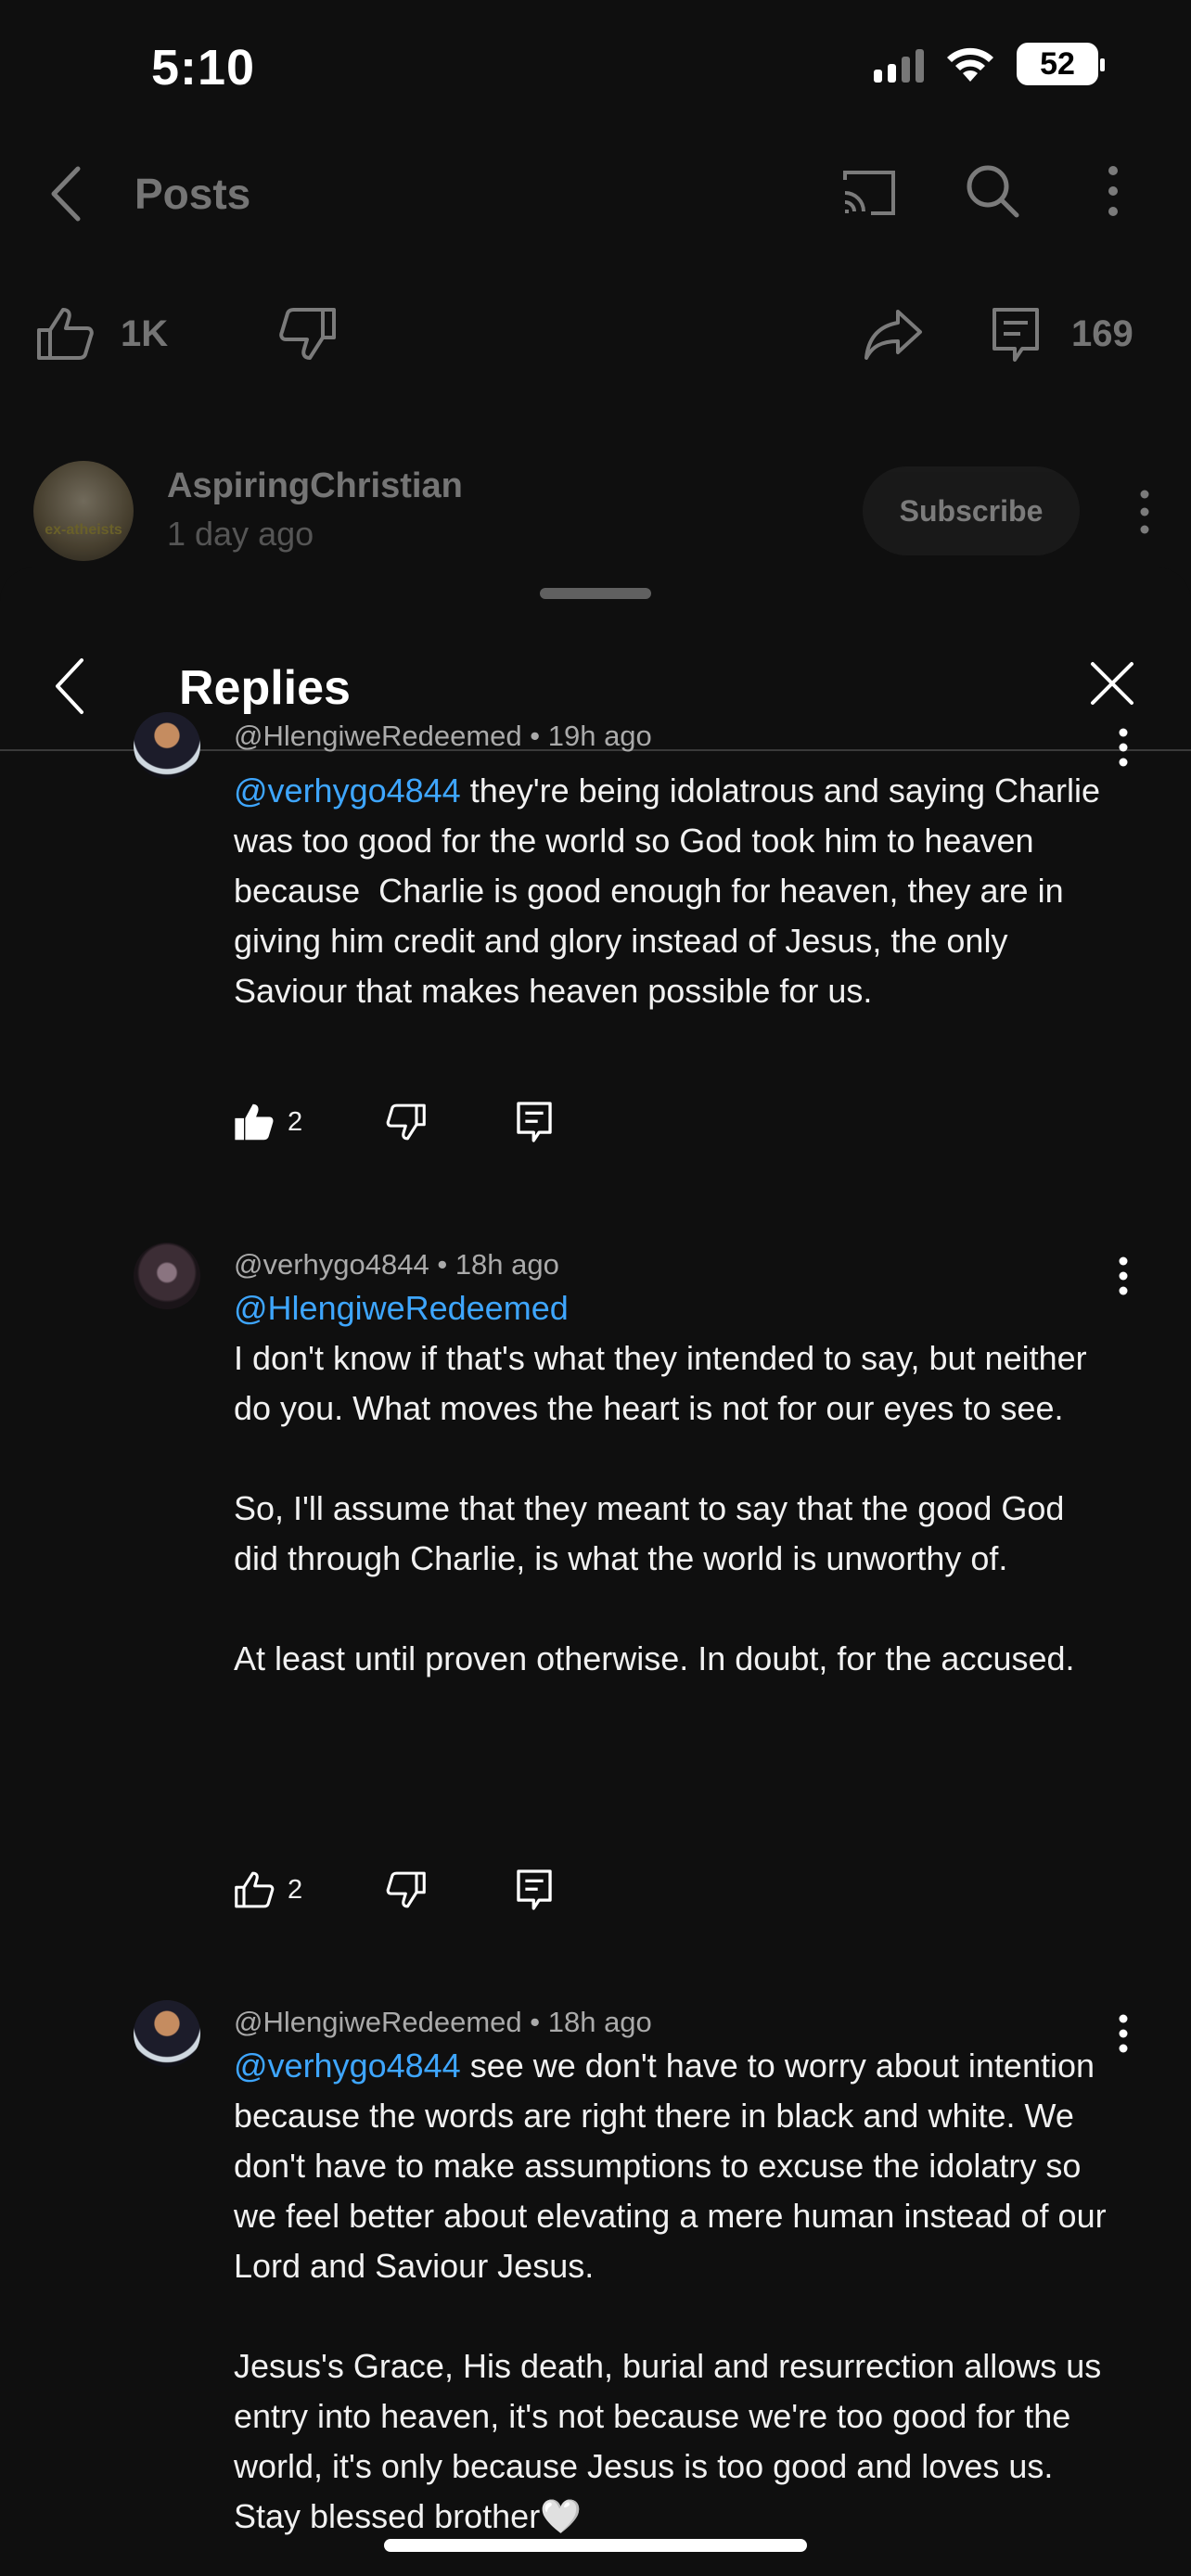 This screenshot has width=1191, height=2576. What do you see at coordinates (595, 194) in the screenshot?
I see `top-app-bar: Posts` at bounding box center [595, 194].